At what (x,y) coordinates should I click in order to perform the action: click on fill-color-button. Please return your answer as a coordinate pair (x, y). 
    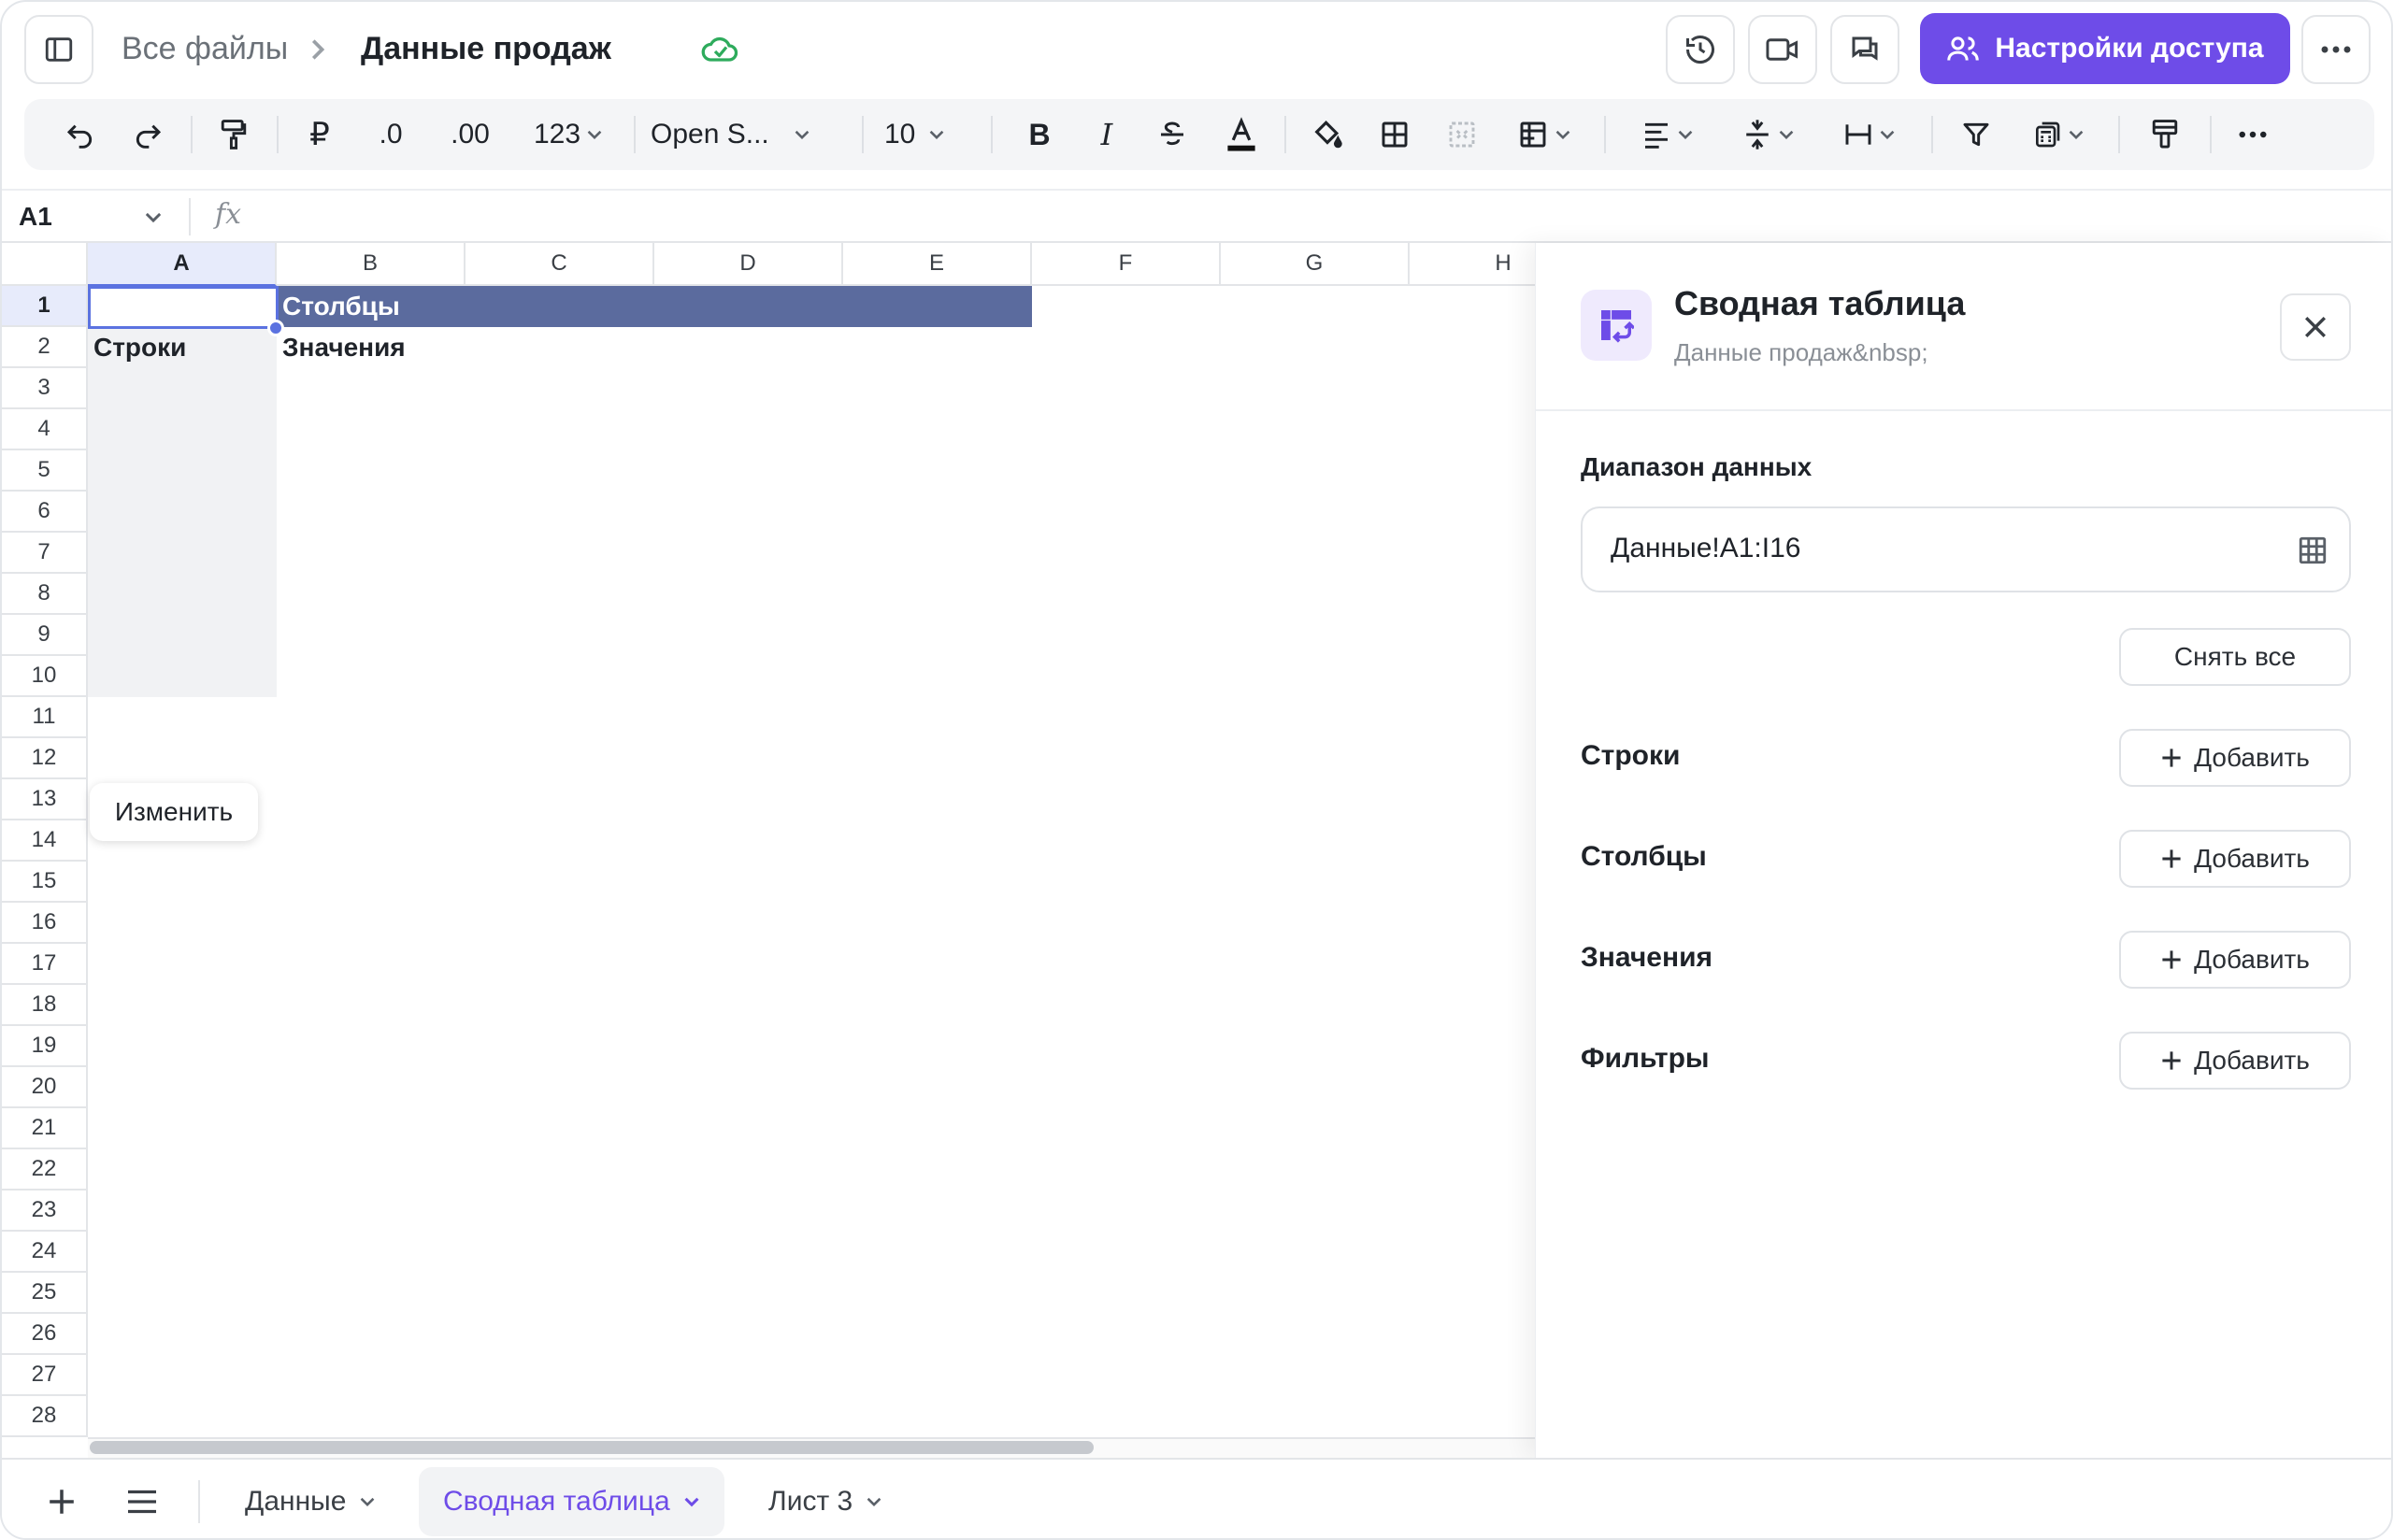
    Looking at the image, I should click on (1327, 134).